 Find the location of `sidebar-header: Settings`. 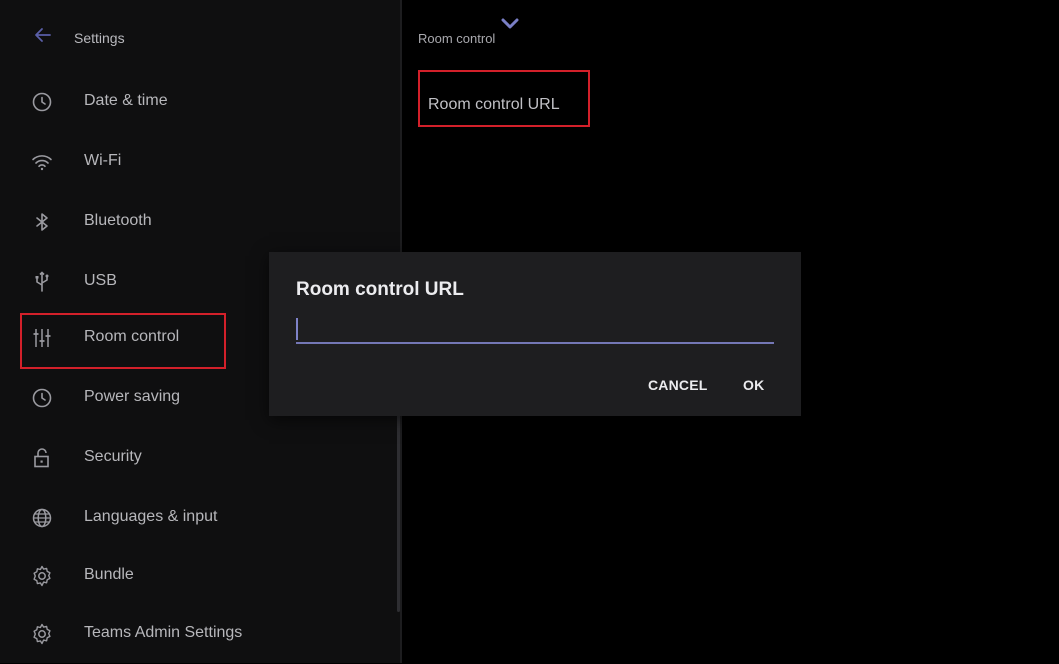

sidebar-header: Settings is located at coordinates (200, 38).